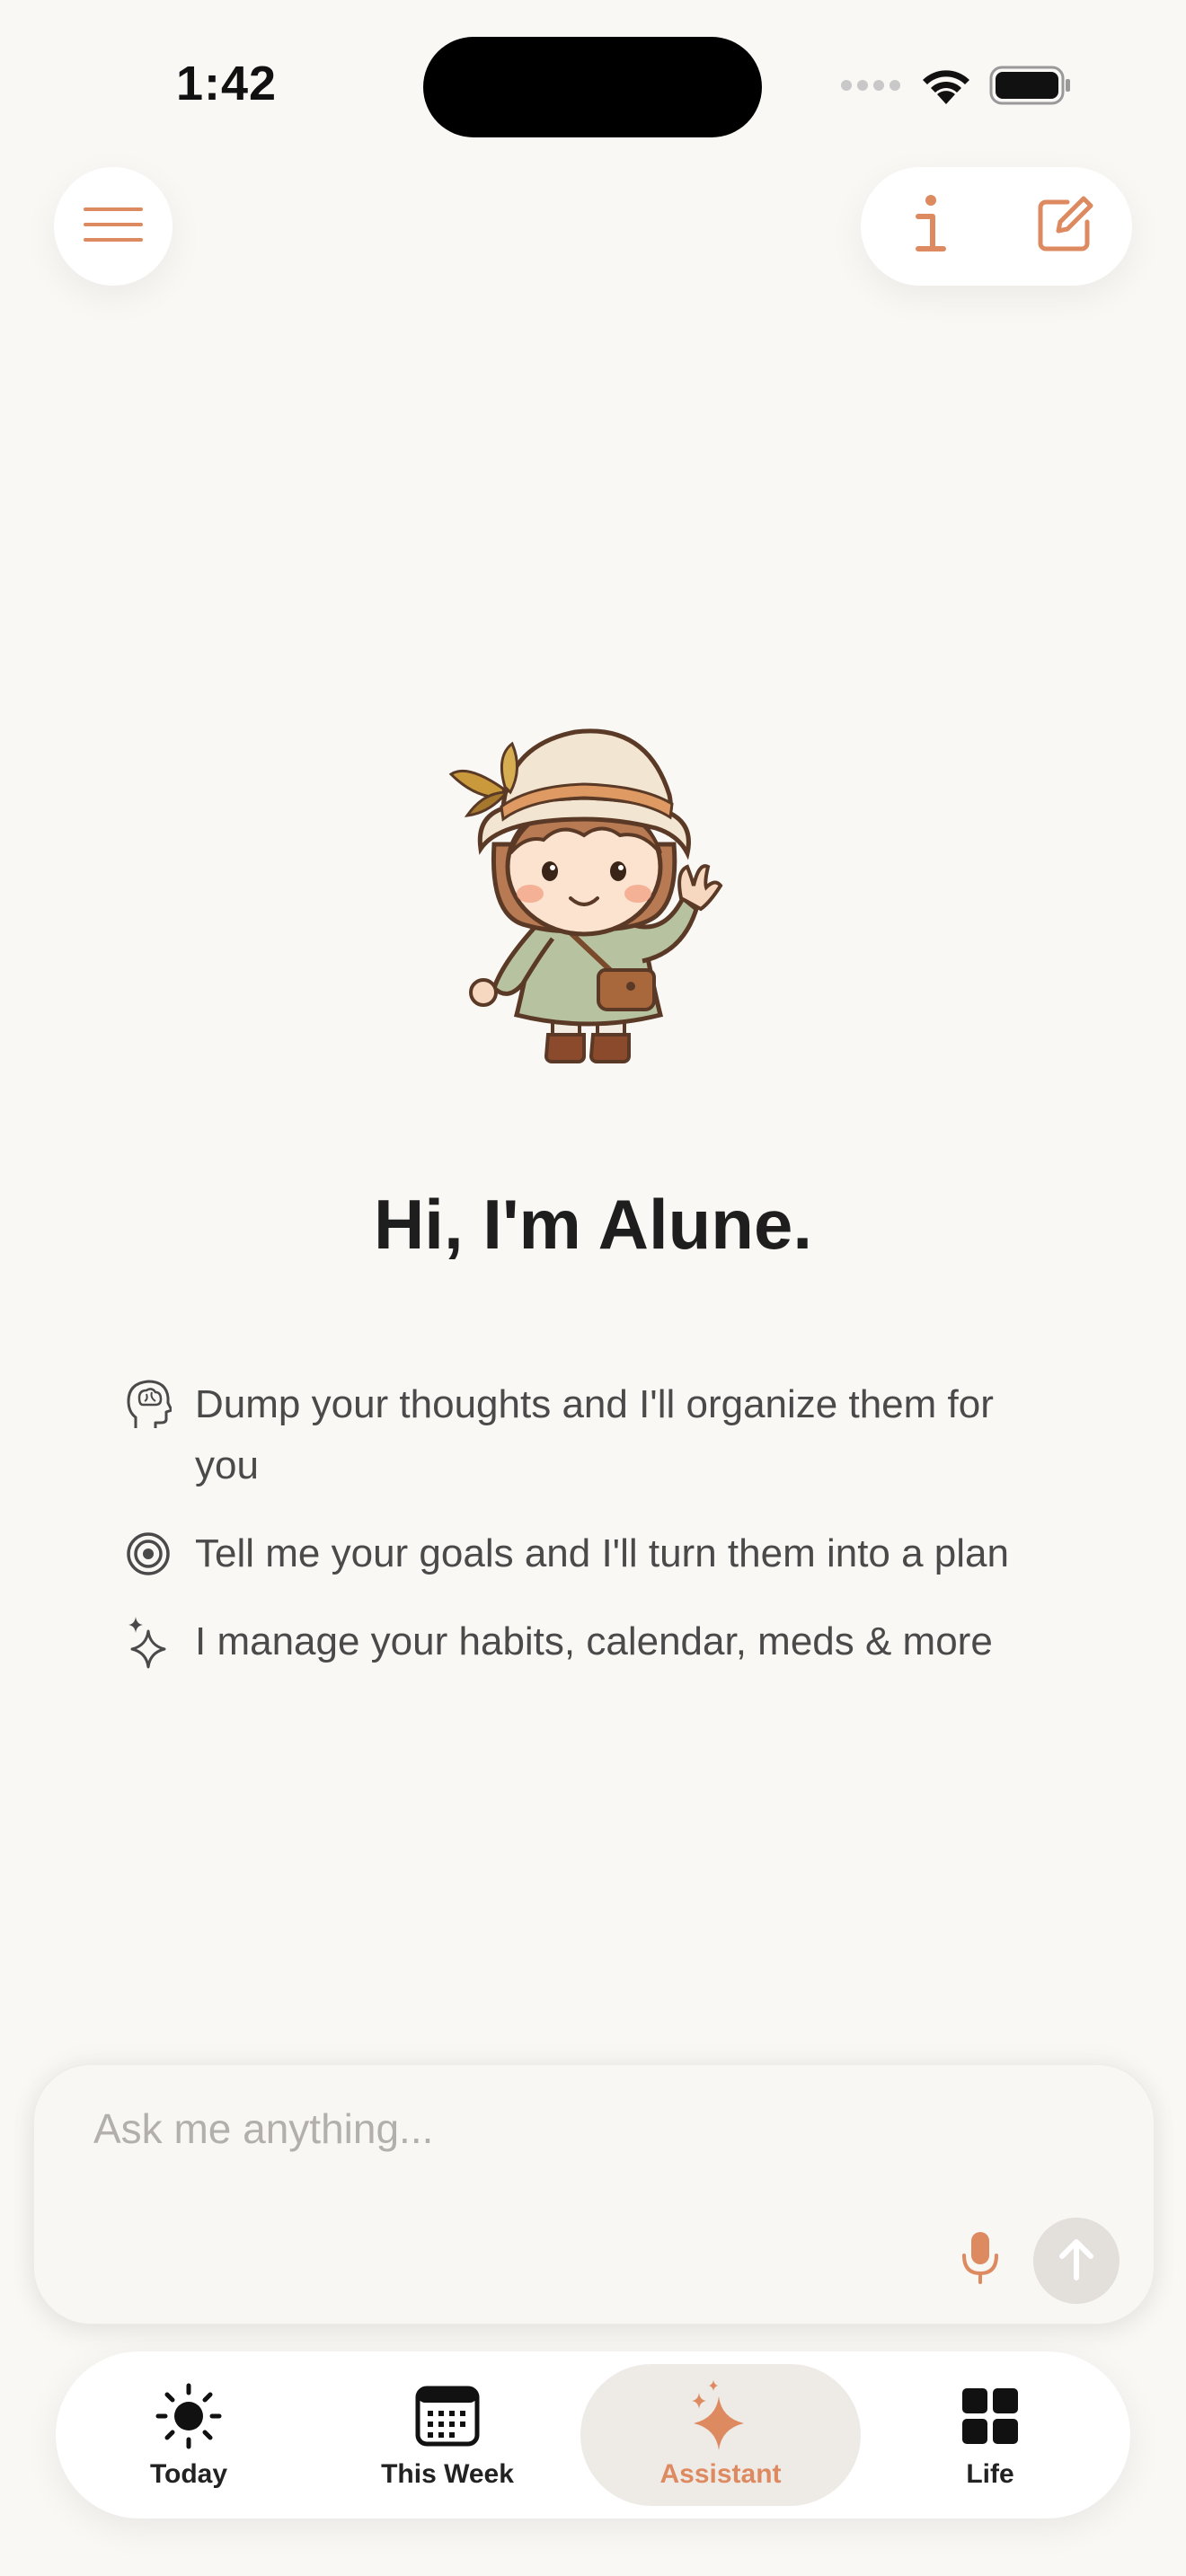  I want to click on dynamic-island, so click(592, 87).